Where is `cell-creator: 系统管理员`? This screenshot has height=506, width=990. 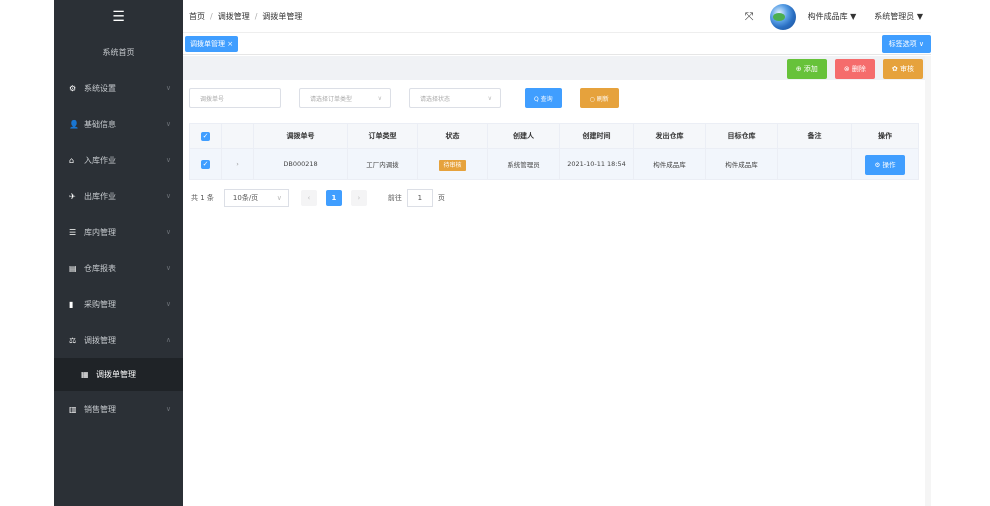
cell-creator: 系统管理员 is located at coordinates (523, 164).